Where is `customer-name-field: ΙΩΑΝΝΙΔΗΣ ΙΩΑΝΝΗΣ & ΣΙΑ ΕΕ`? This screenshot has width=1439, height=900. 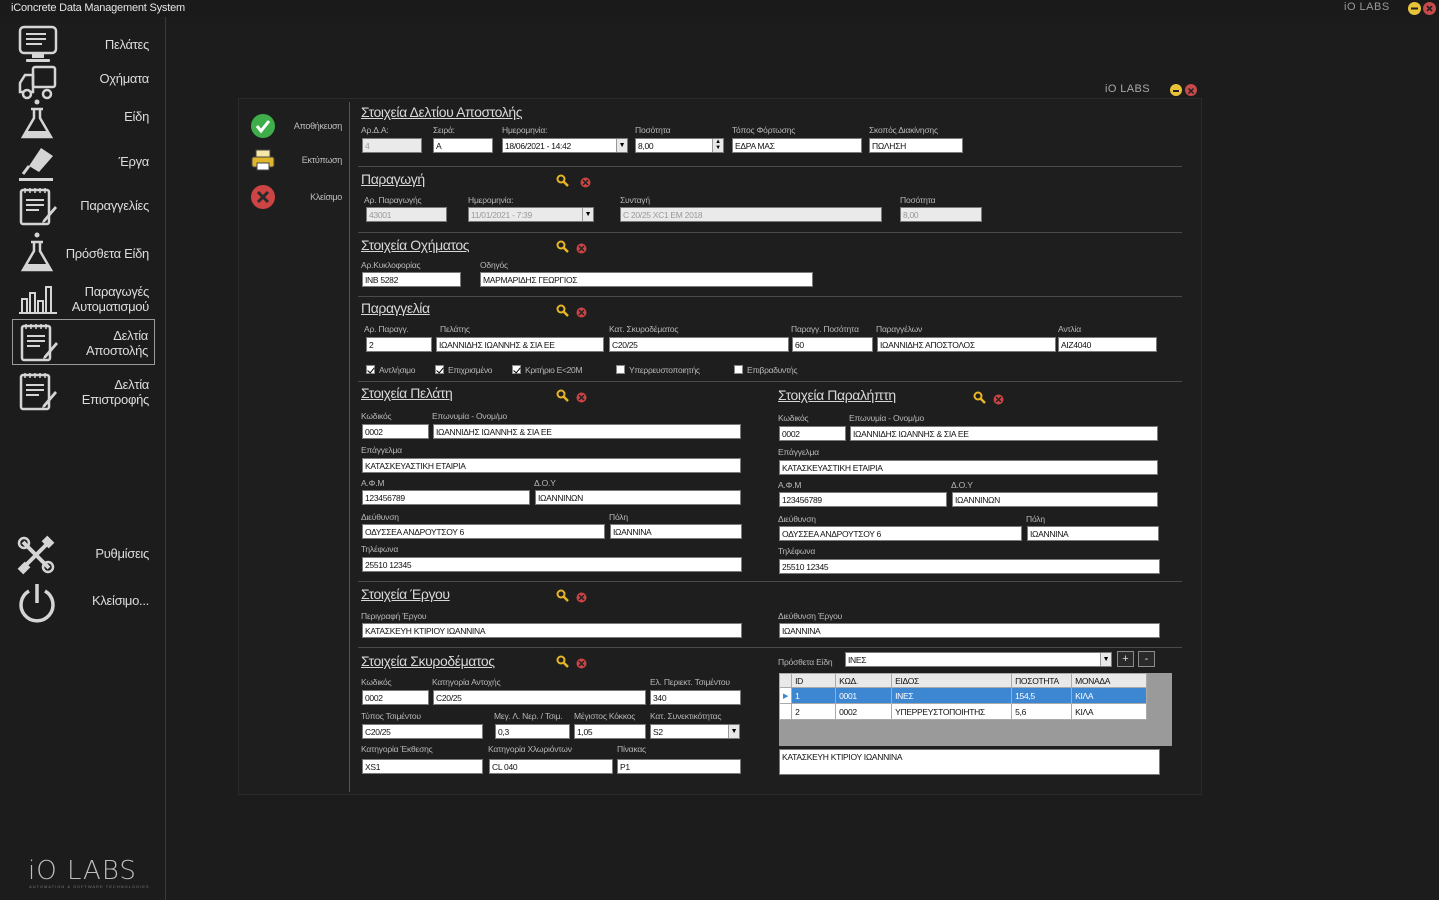
customer-name-field: ΙΩΑΝΝΙΔΗΣ ΙΩΑΝΝΗΣ & ΣΙΑ ΕΕ is located at coordinates (587, 431).